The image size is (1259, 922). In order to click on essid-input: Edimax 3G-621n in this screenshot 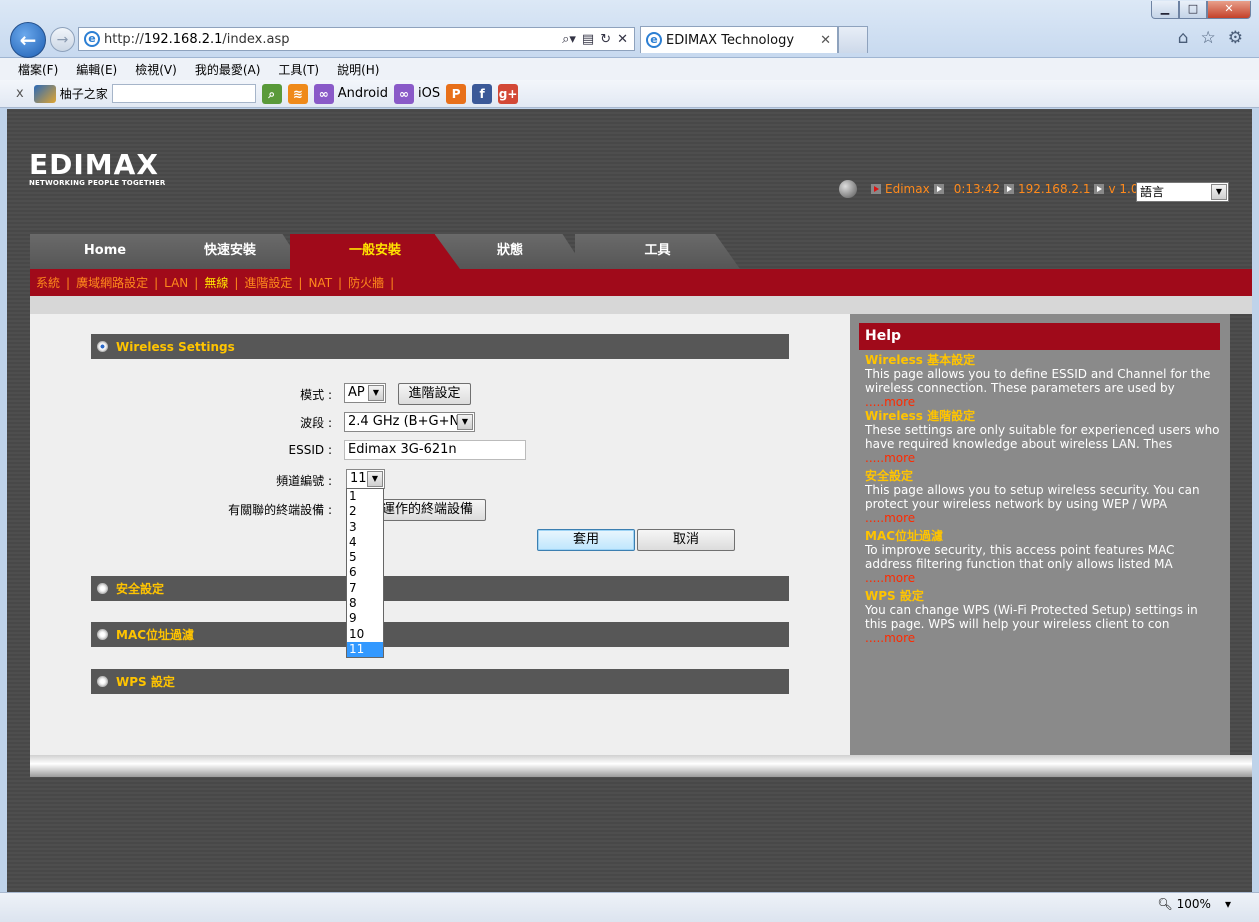, I will do `click(435, 450)`.